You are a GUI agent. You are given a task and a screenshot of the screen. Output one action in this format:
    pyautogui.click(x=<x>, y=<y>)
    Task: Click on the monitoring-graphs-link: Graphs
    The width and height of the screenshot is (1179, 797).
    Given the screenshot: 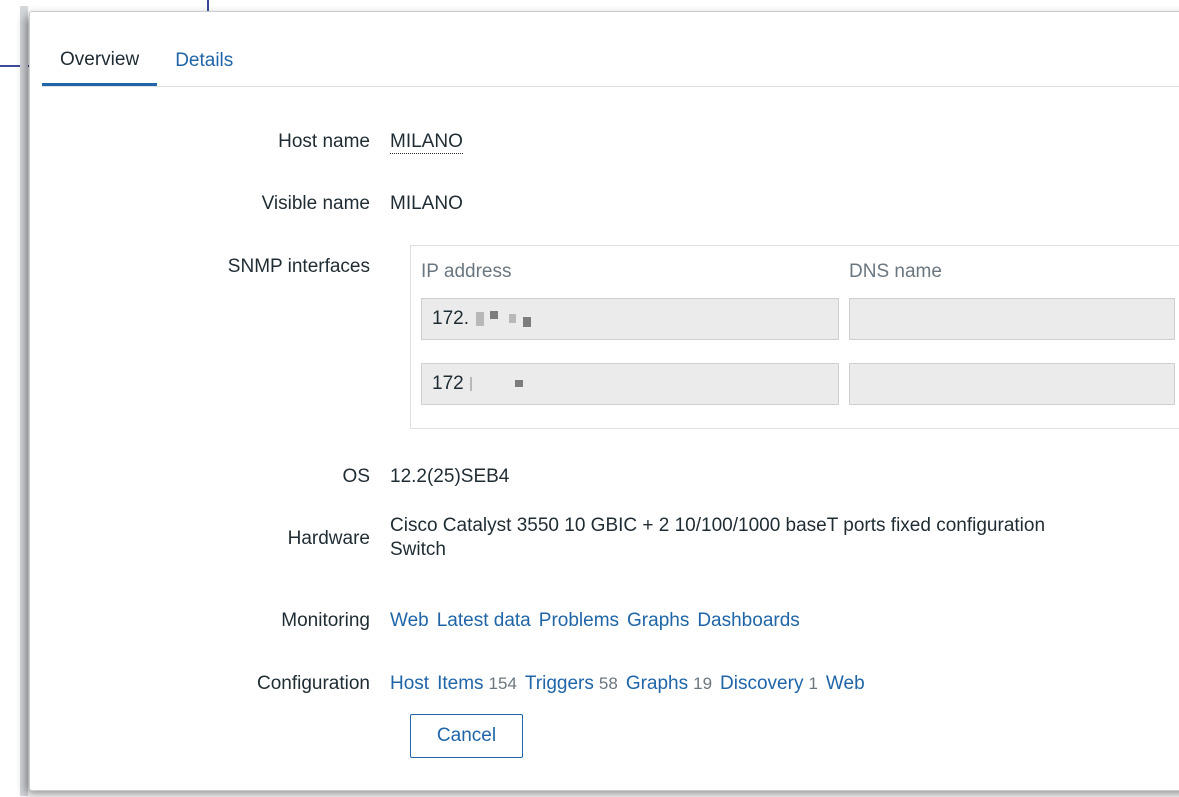 What is the action you would take?
    pyautogui.click(x=658, y=620)
    